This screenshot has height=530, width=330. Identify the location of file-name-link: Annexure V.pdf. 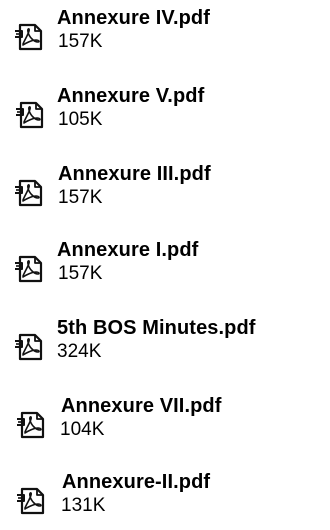
(130, 96).